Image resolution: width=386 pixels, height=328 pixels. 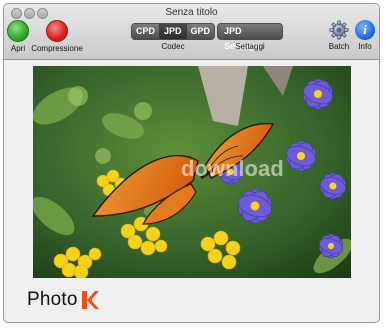 I want to click on window-title: Senza titolo, so click(x=191, y=12).